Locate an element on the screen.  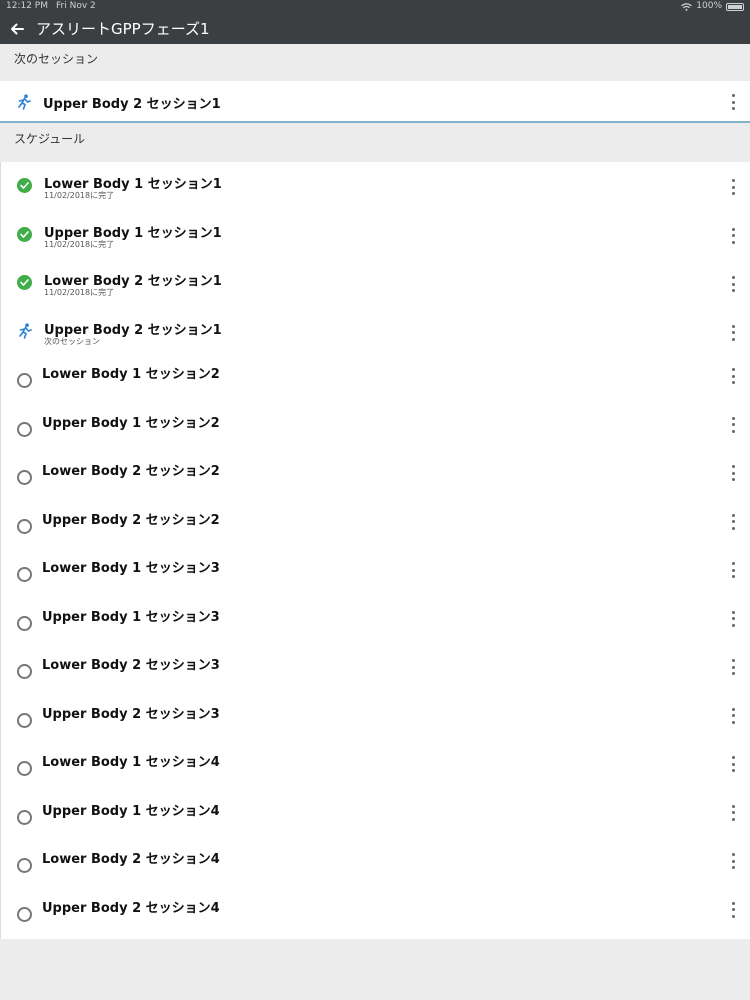
schedule-item-title: Upper Body 1 セッション3 is located at coordinates (131, 617).